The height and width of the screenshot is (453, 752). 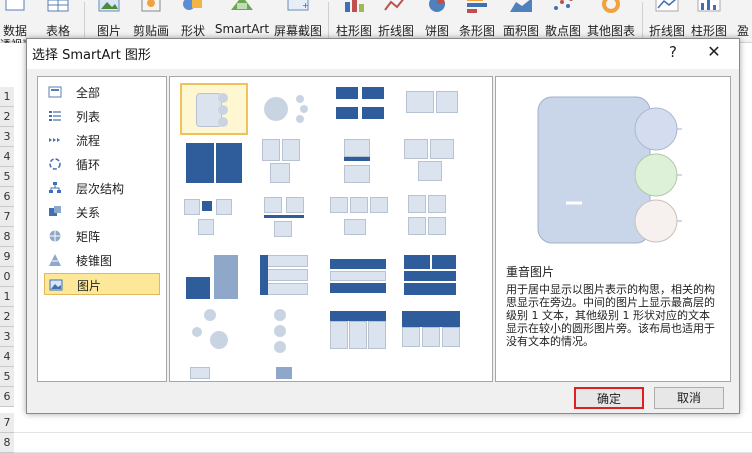 I want to click on ribbon-bar-chart-button: 条形图, so click(x=477, y=21).